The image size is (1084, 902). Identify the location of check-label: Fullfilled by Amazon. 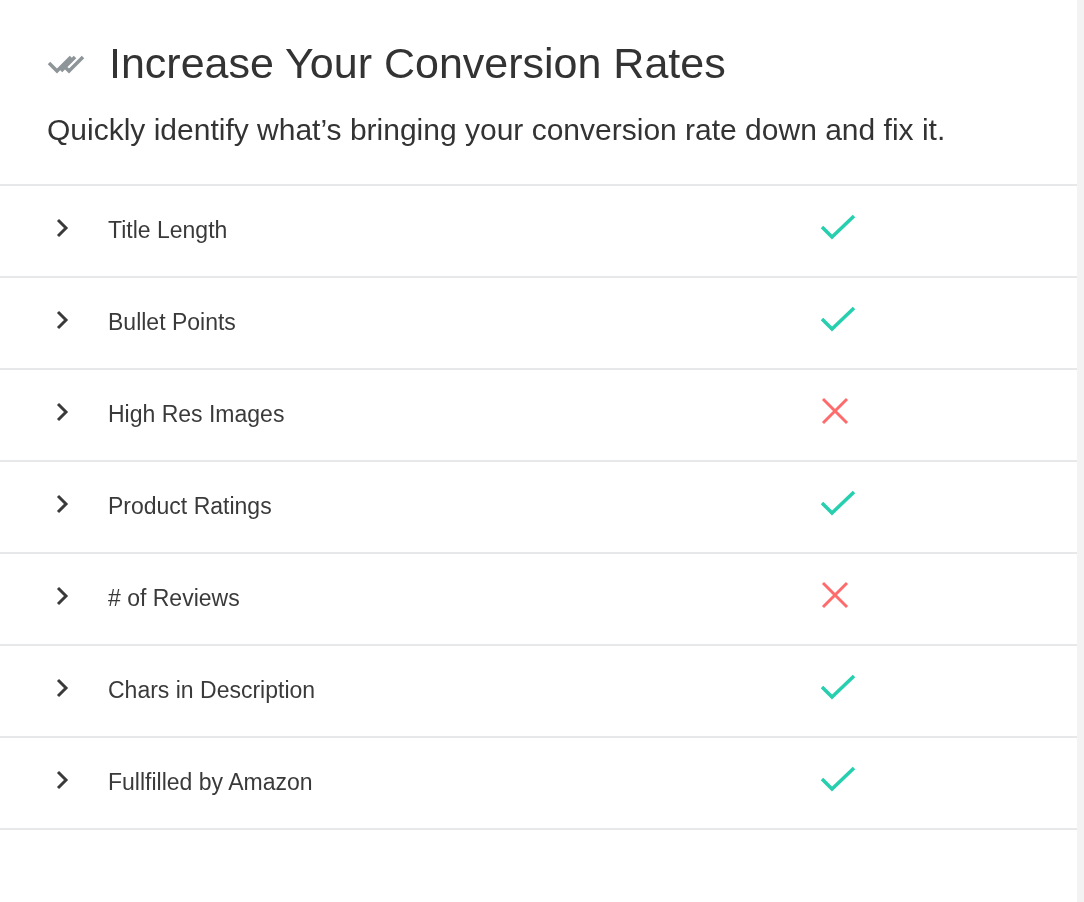
(211, 783).